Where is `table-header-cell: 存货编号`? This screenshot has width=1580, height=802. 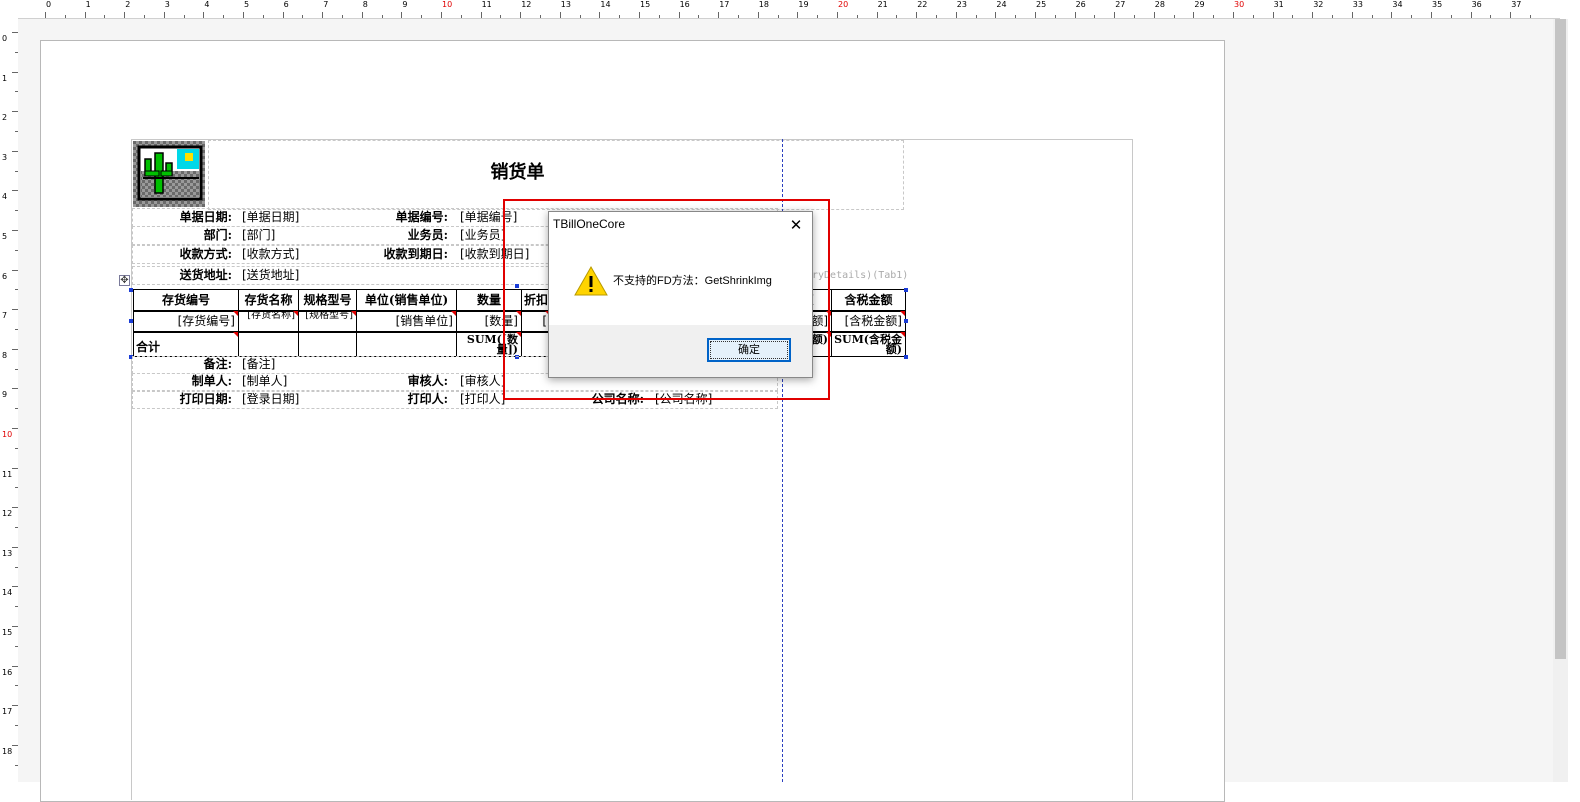 table-header-cell: 存货编号 is located at coordinates (186, 300).